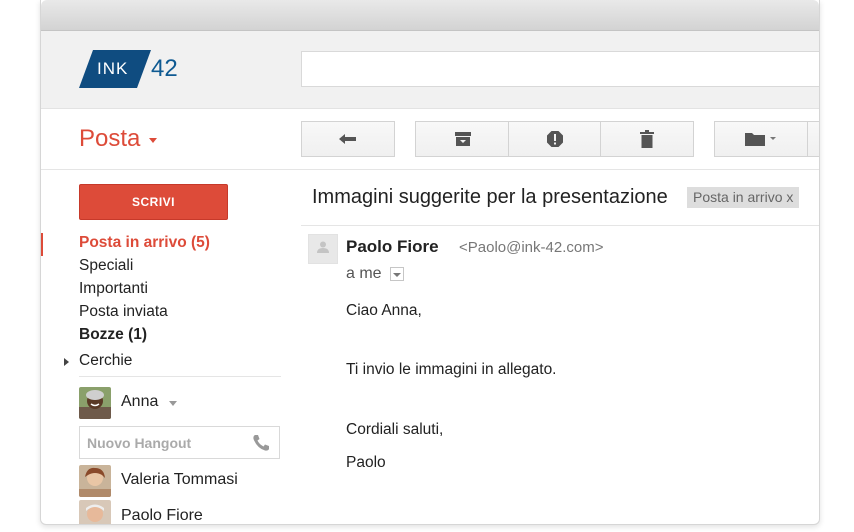 The image size is (854, 532). Describe the element at coordinates (813, 139) in the screenshot. I see `more-button` at that location.